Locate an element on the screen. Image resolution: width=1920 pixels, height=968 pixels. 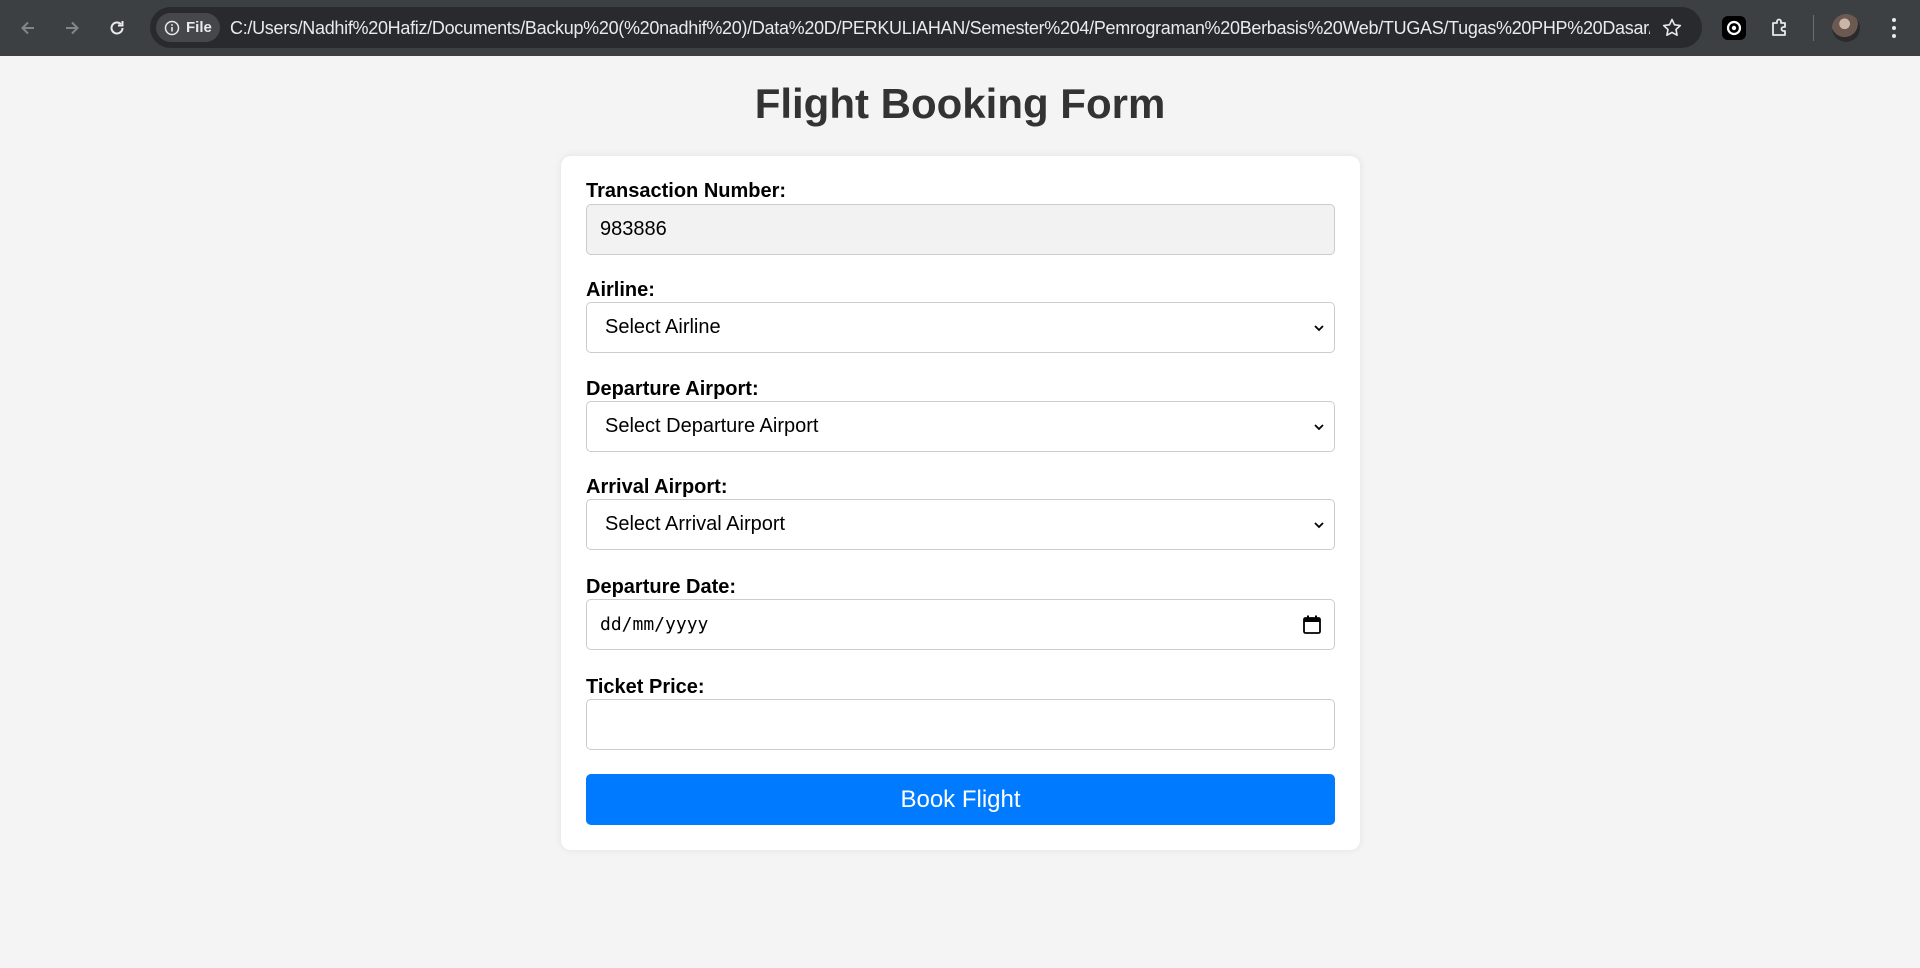
departure-date-input: dd/mm/yyyy is located at coordinates (960, 624).